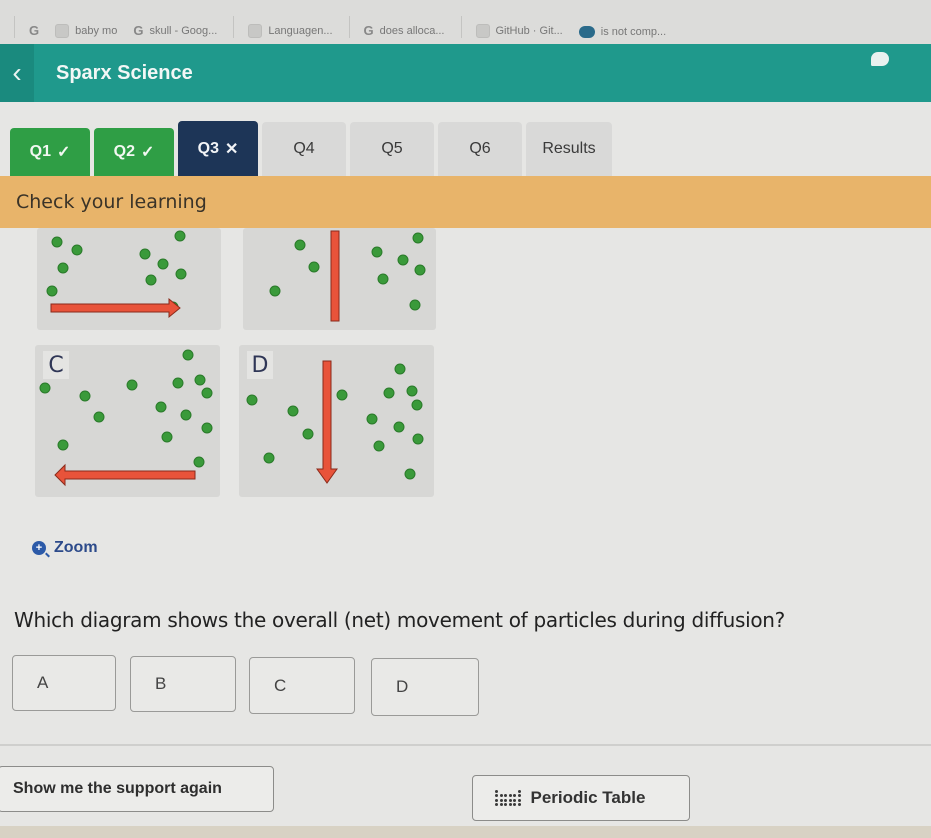  I want to click on diagram-a, so click(129, 279).